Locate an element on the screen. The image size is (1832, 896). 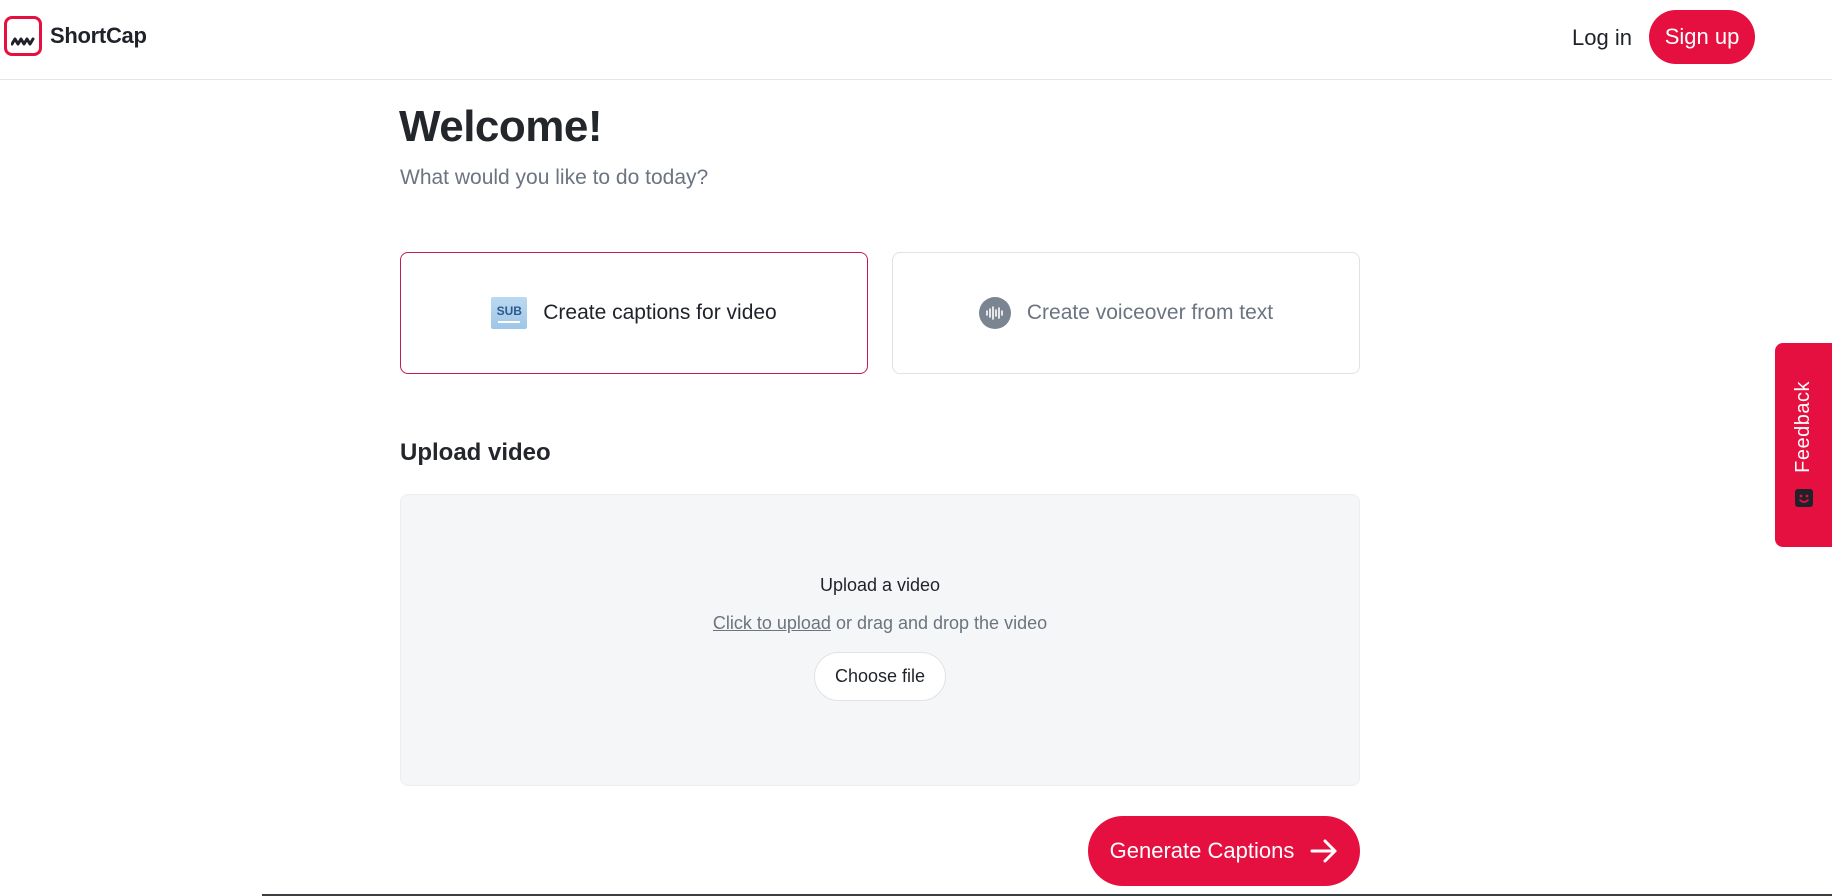
arrow-right-icon is located at coordinates (1323, 851).